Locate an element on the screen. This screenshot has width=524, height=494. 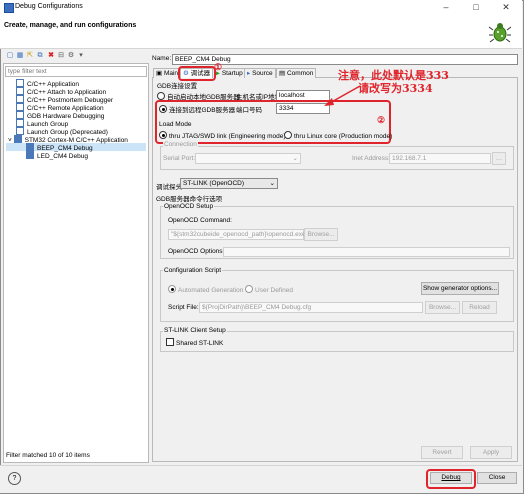
probe-value: ST-LINK (OpenOCD) is located at coordinates (214, 183).